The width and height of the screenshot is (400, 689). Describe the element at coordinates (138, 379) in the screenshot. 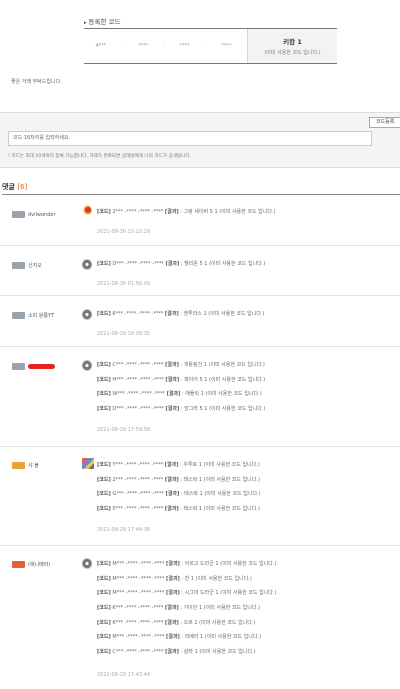

I see `code-text: H*** -**** -**** -****` at that location.